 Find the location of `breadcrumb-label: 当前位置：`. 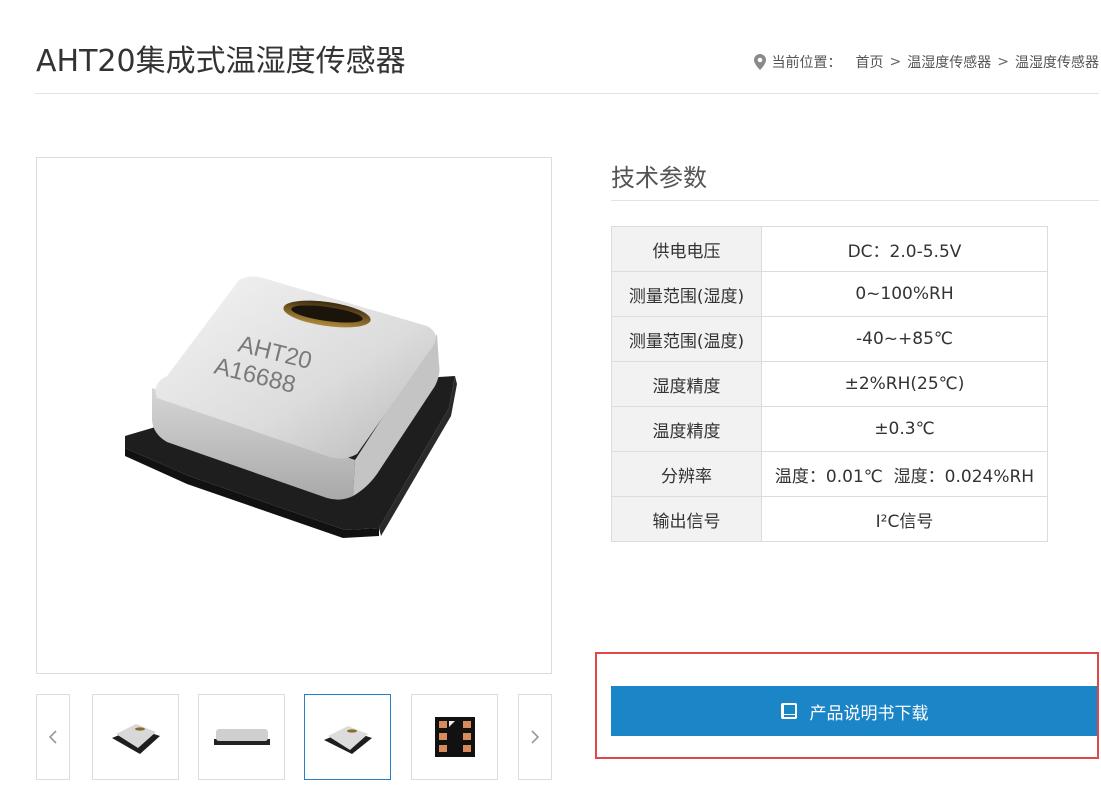

breadcrumb-label: 当前位置： is located at coordinates (806, 63).